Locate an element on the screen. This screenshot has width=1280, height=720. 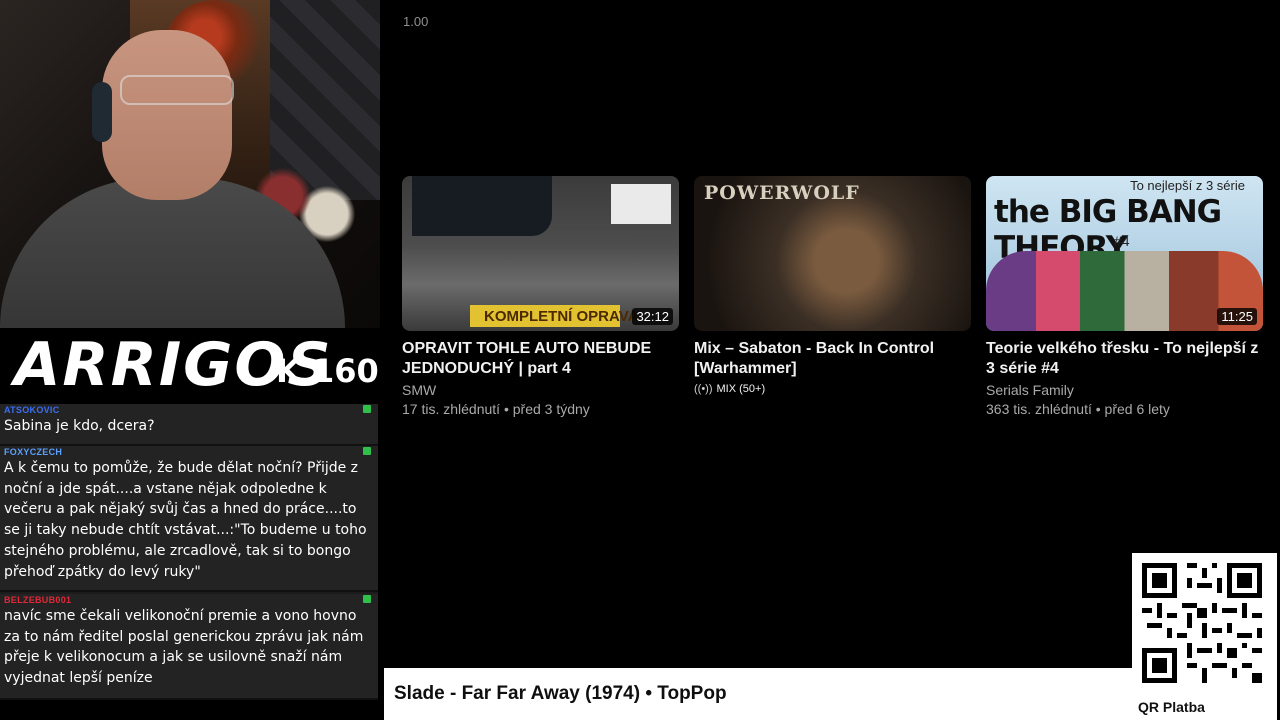
chat-message: ATSOKOVIC Sabina je kdo, dcera? is located at coordinates (189, 425).